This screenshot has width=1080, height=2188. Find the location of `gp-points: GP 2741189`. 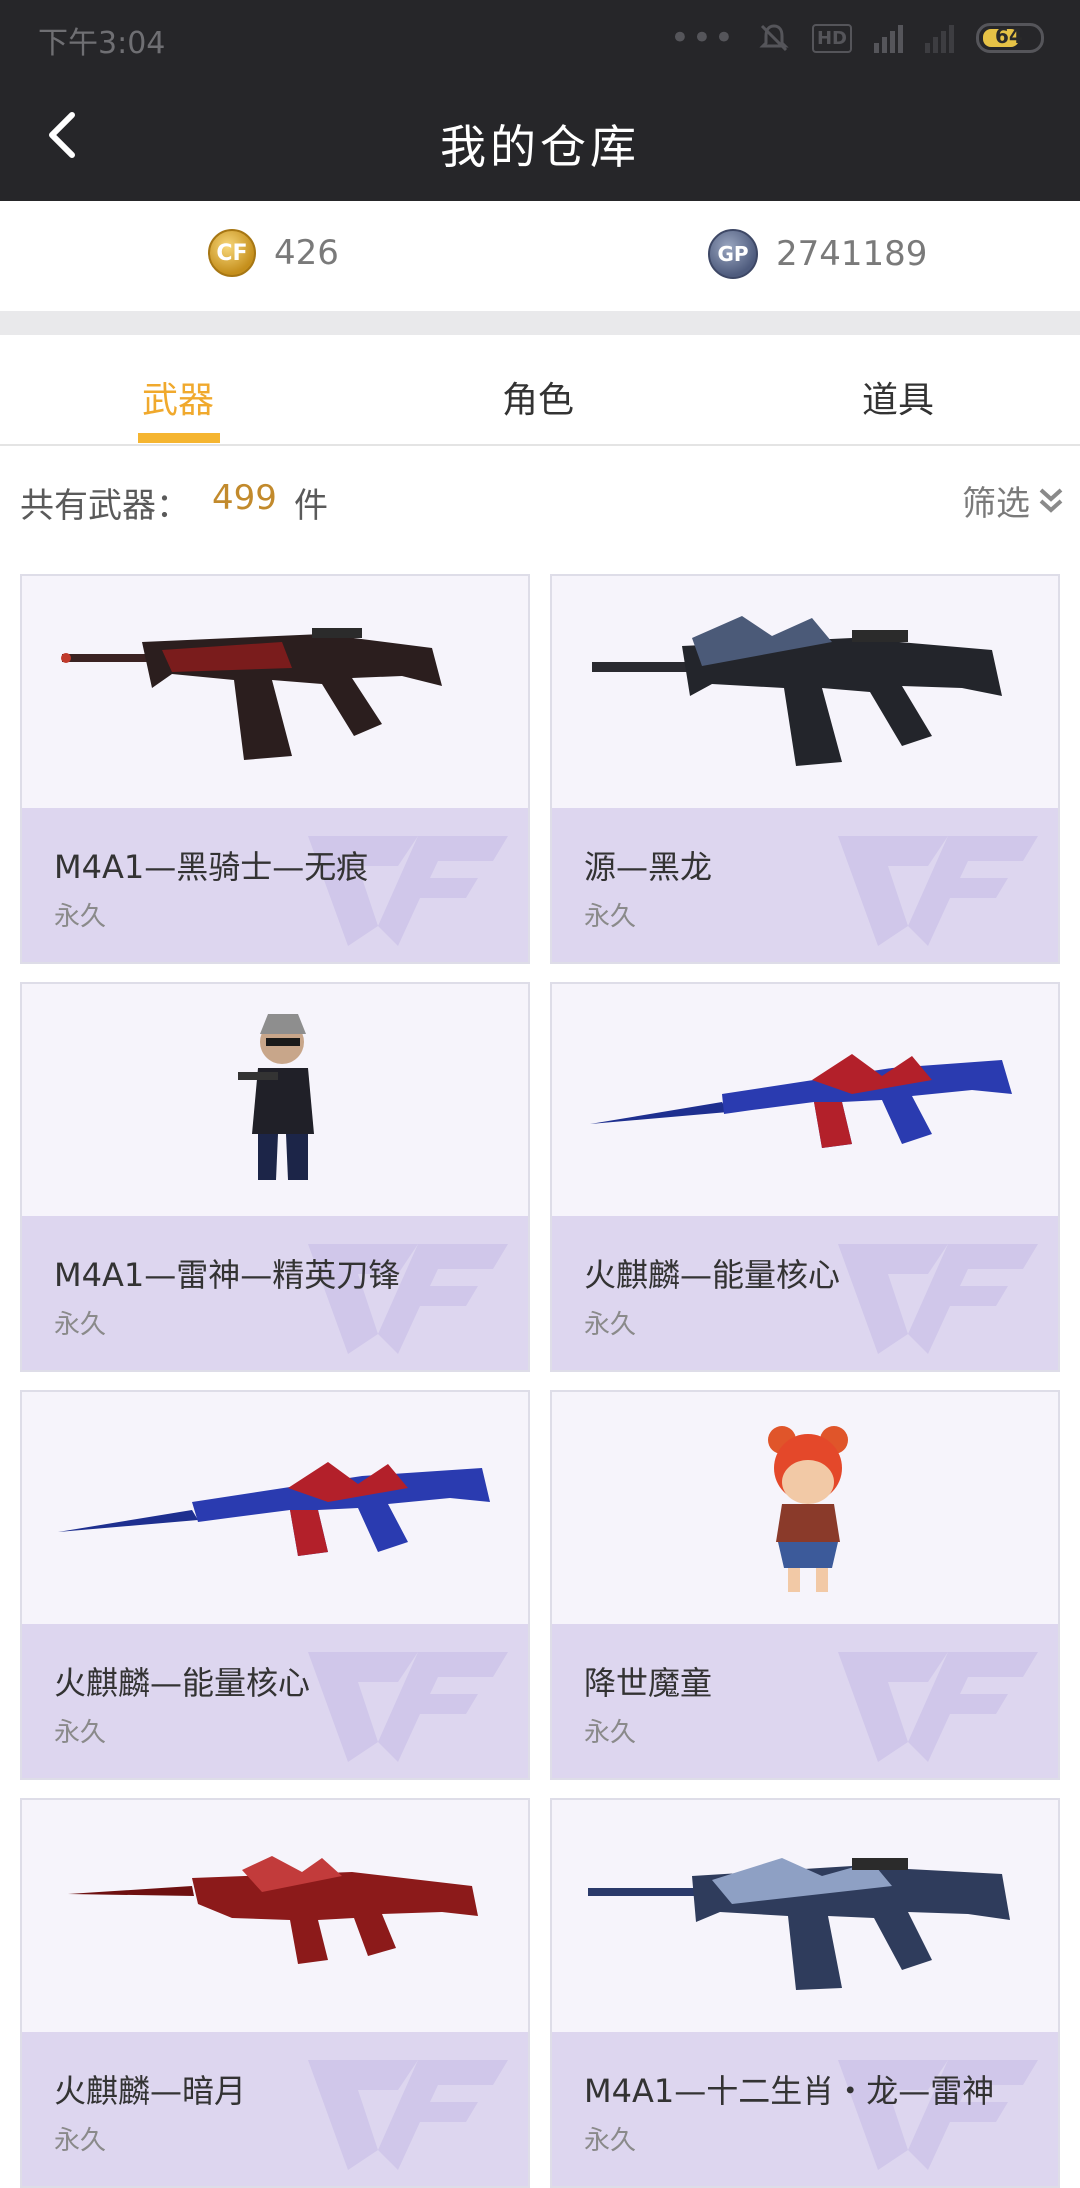

gp-points: GP 2741189 is located at coordinates (817, 254).